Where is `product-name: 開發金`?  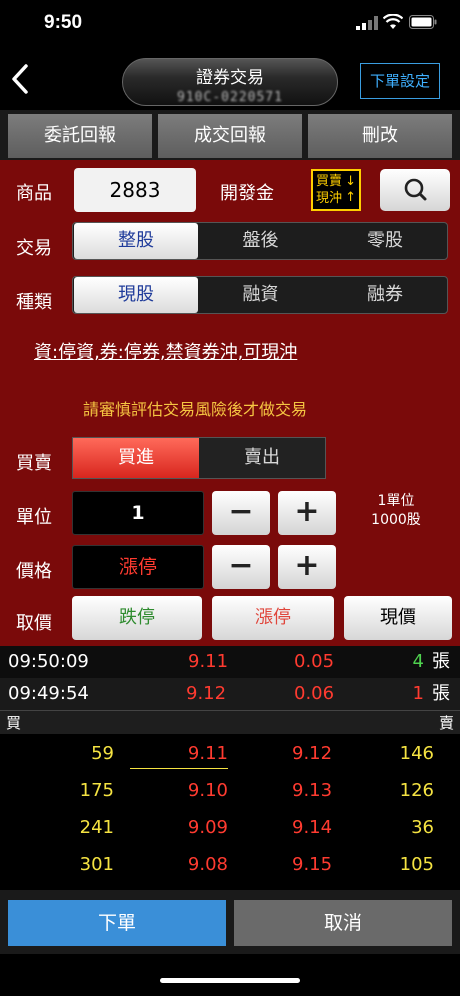 product-name: 開發金 is located at coordinates (247, 193).